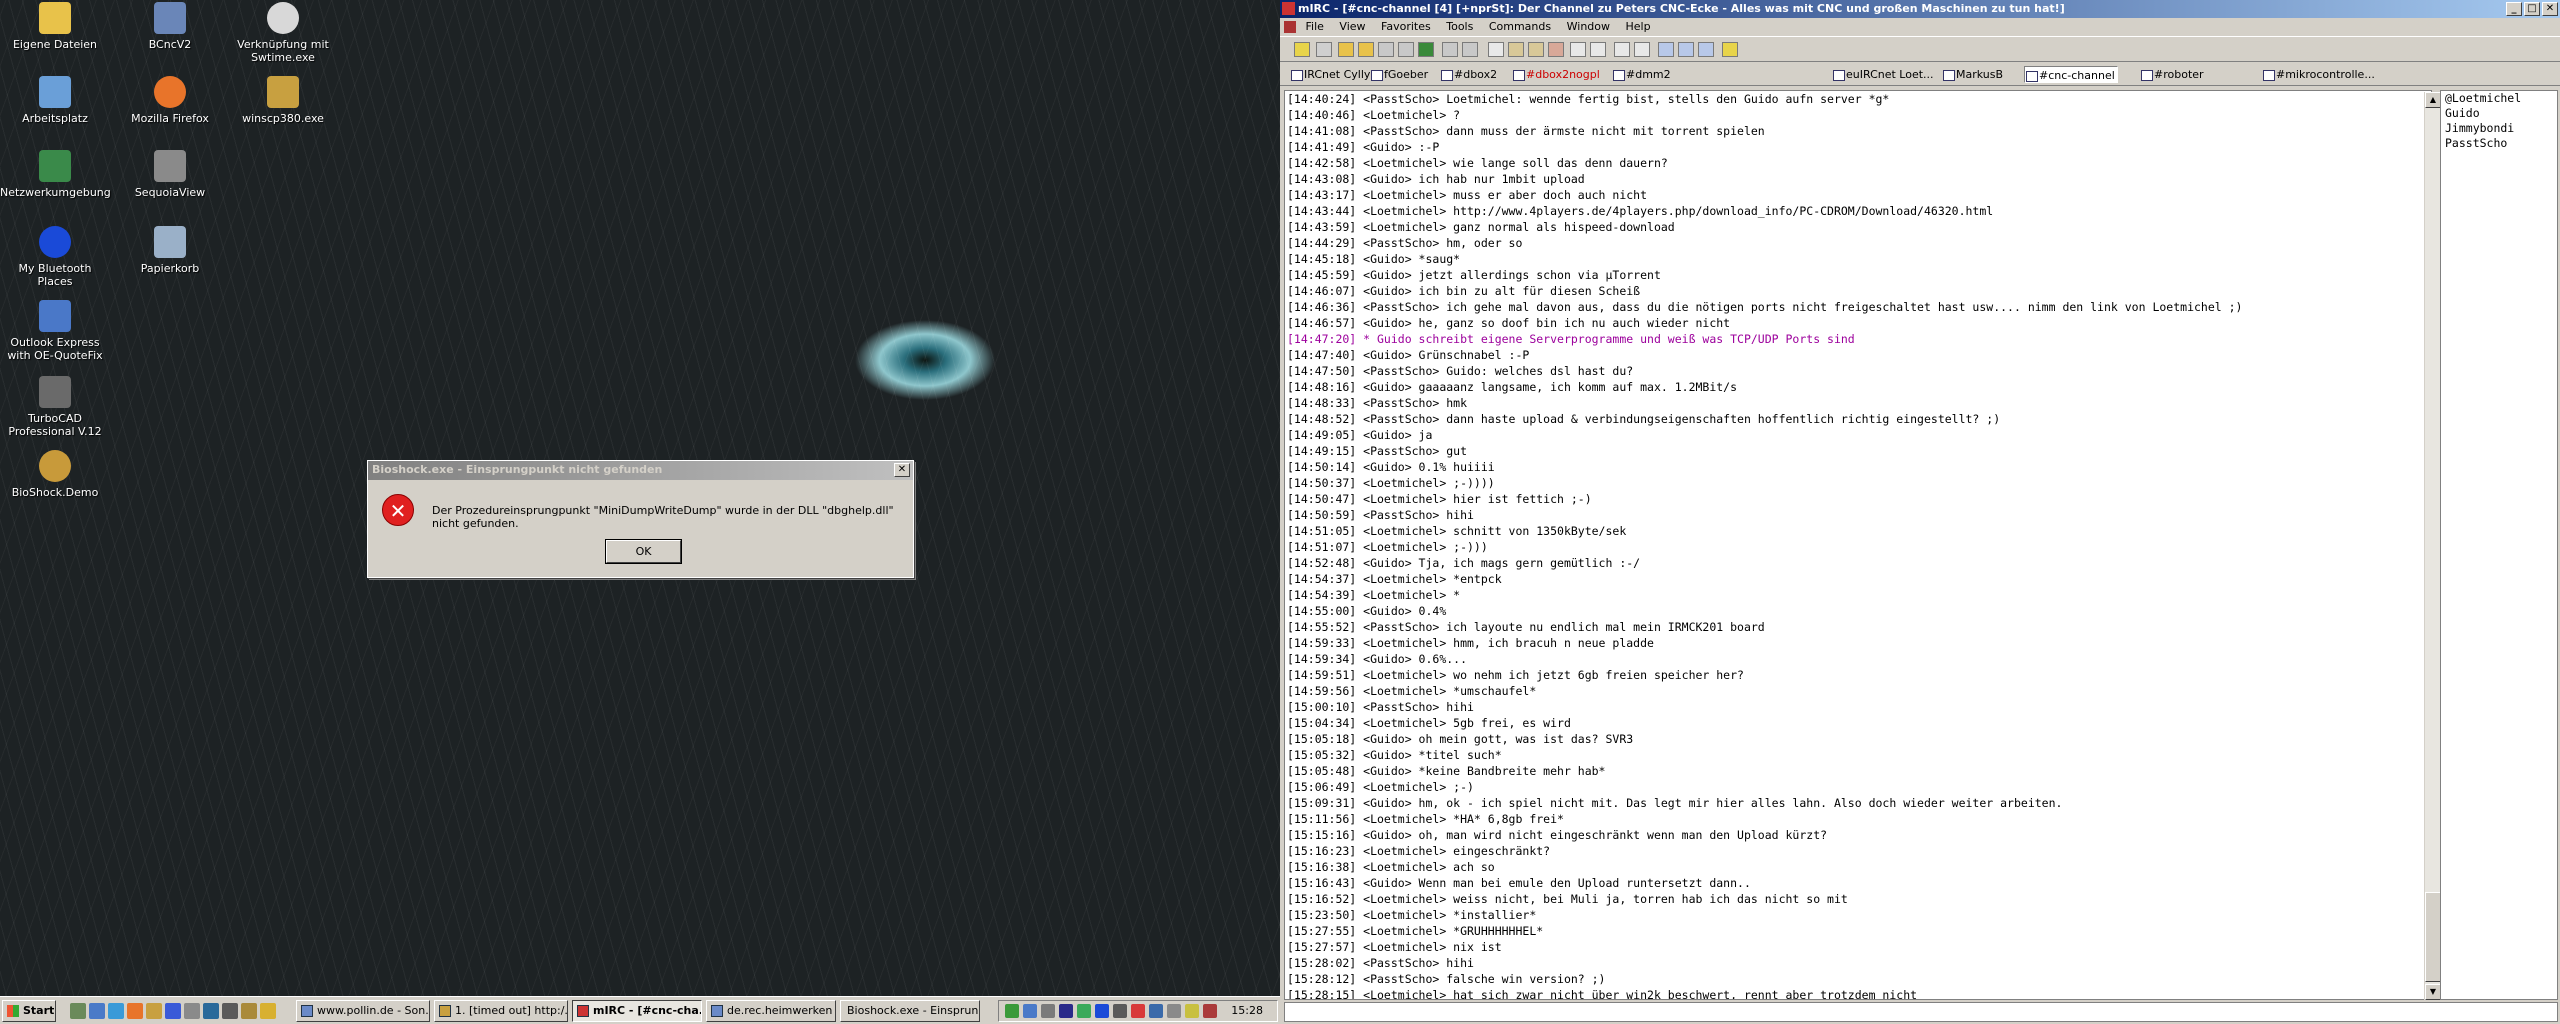 The image size is (2560, 1024). I want to click on scroll-up-icon: ▲, so click(2433, 100).